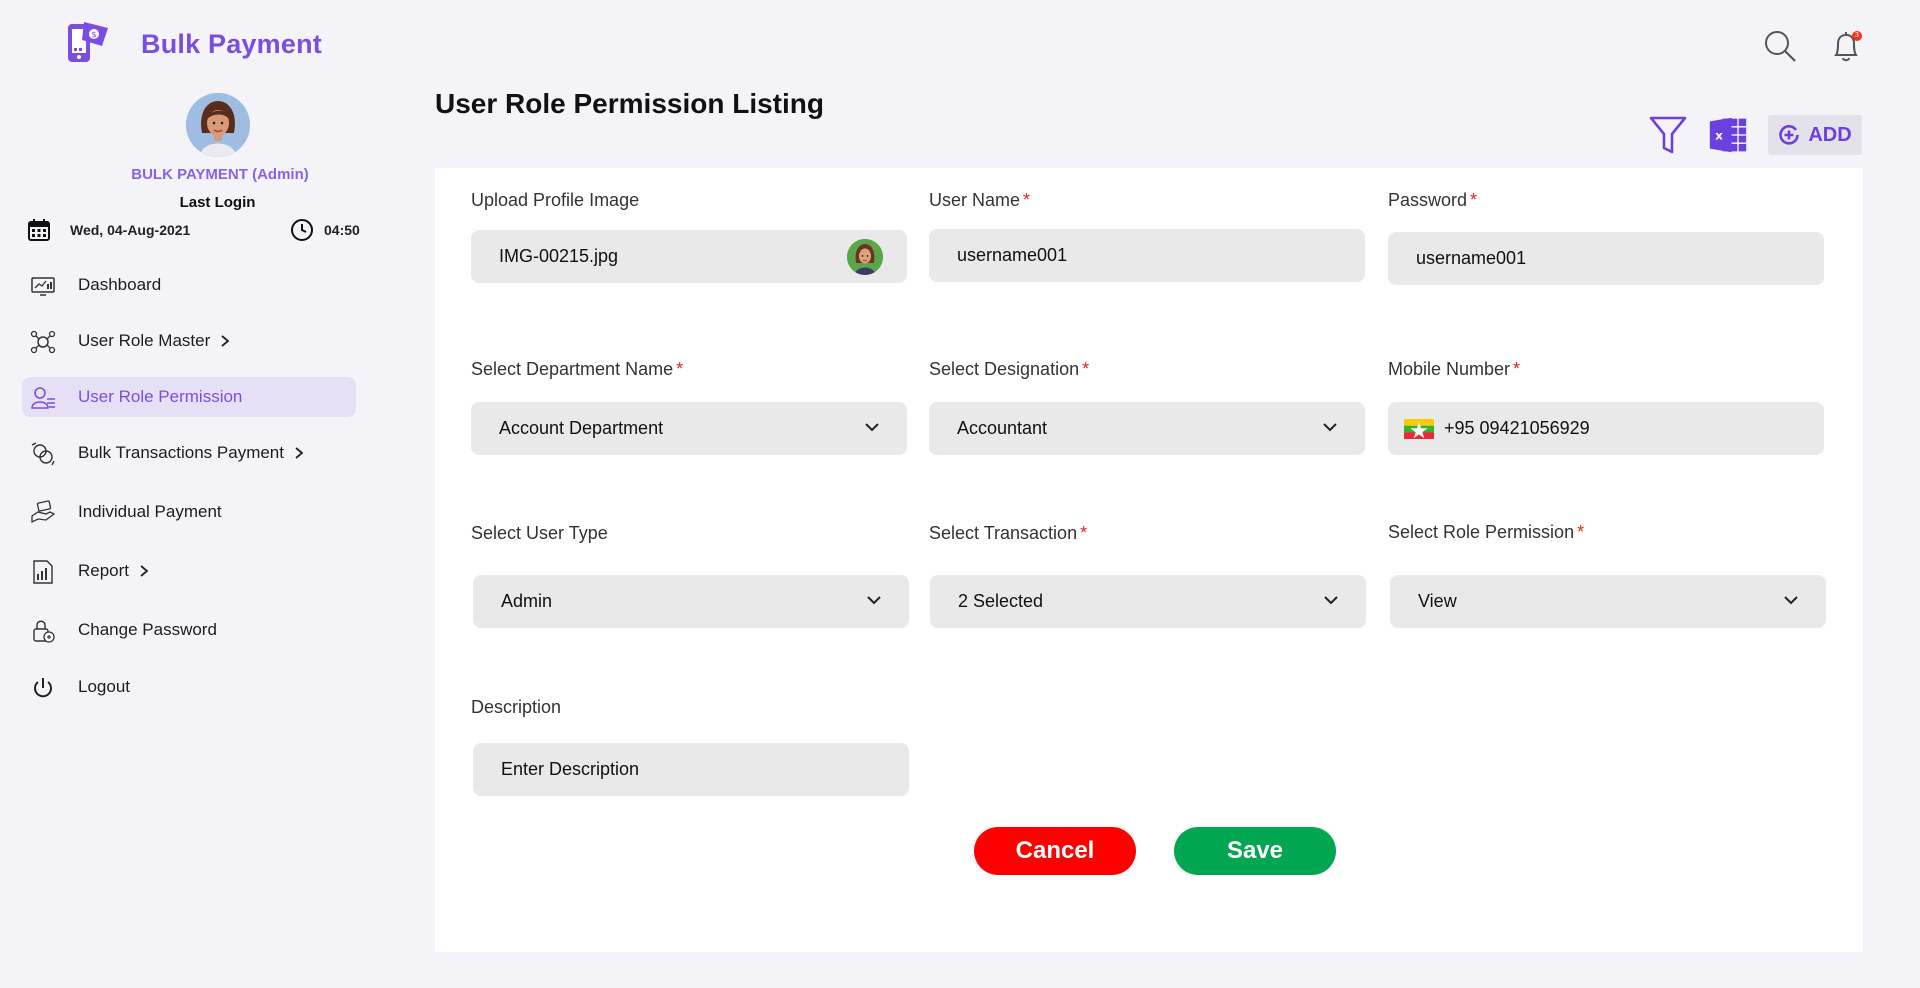 The height and width of the screenshot is (988, 1920). What do you see at coordinates (1147, 255) in the screenshot?
I see `user-name-input: username001` at bounding box center [1147, 255].